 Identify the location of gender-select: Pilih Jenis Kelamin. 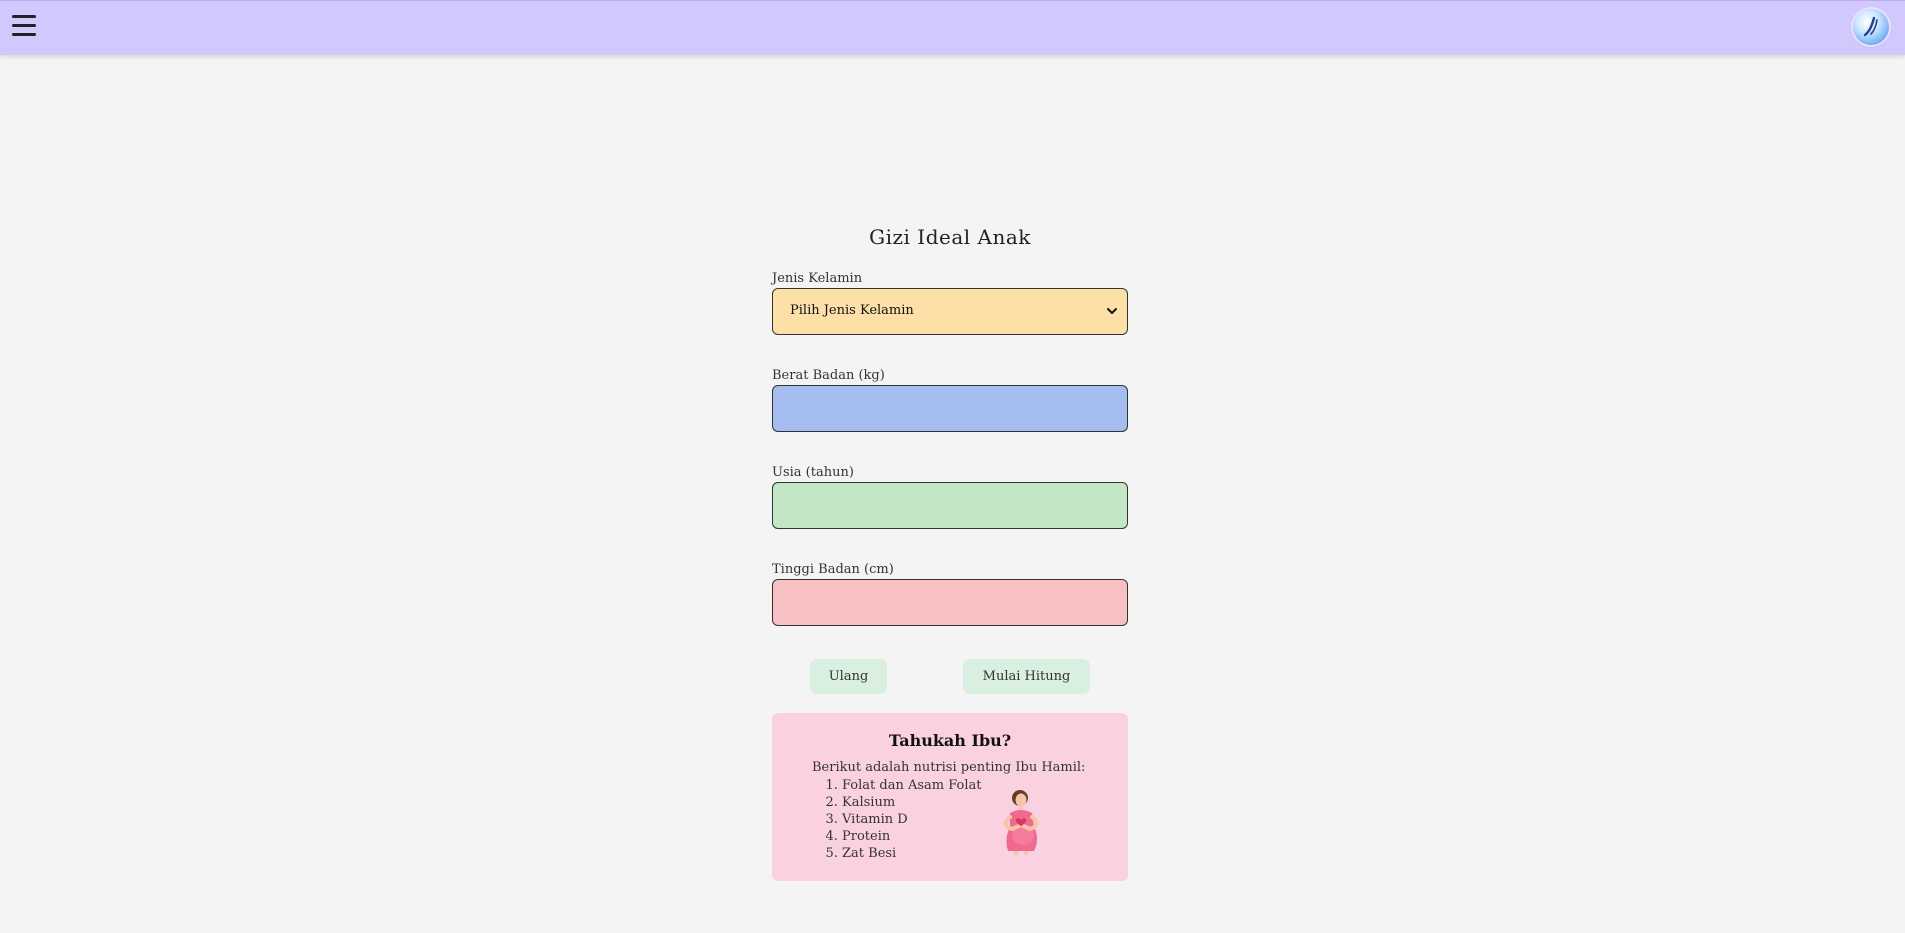
(950, 311).